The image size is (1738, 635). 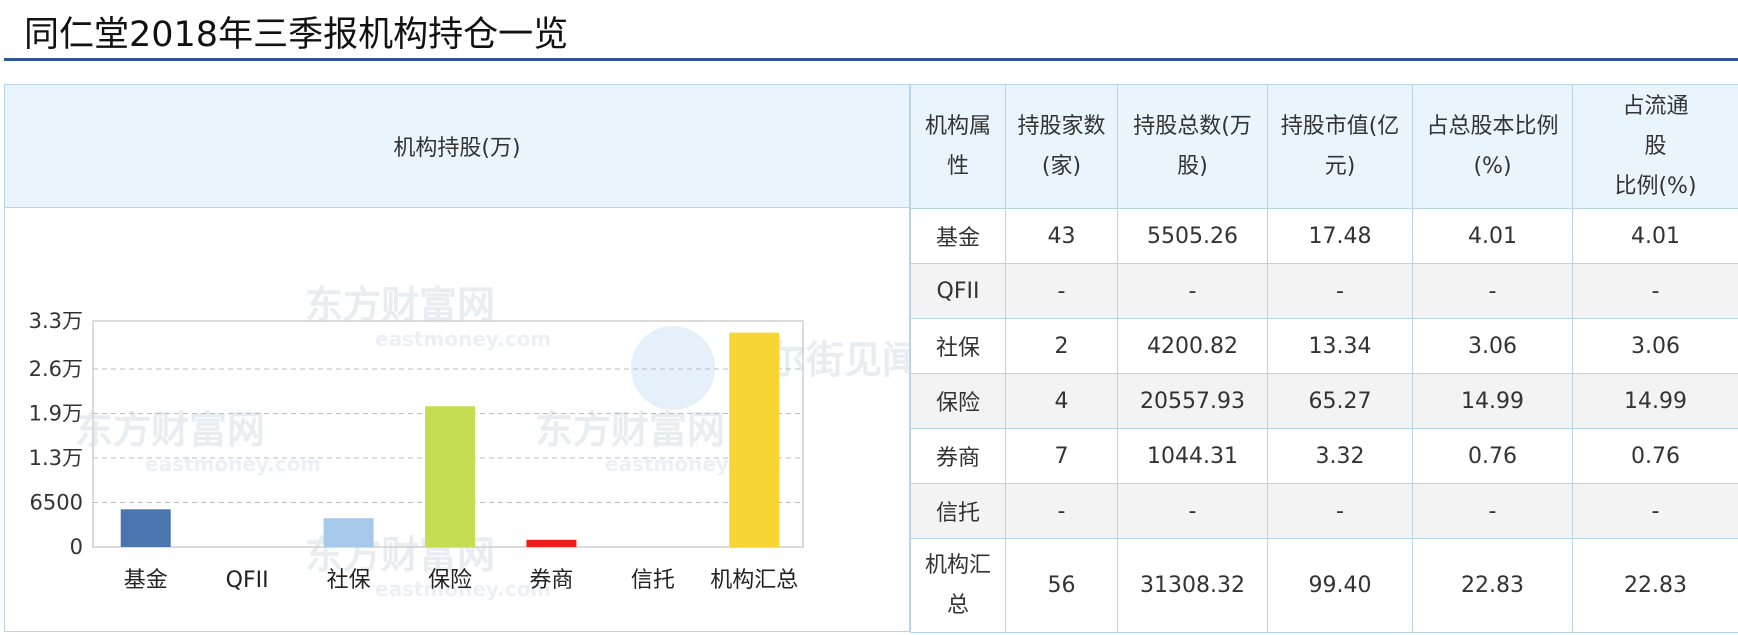 I want to click on table-cell: 基金, so click(x=958, y=236).